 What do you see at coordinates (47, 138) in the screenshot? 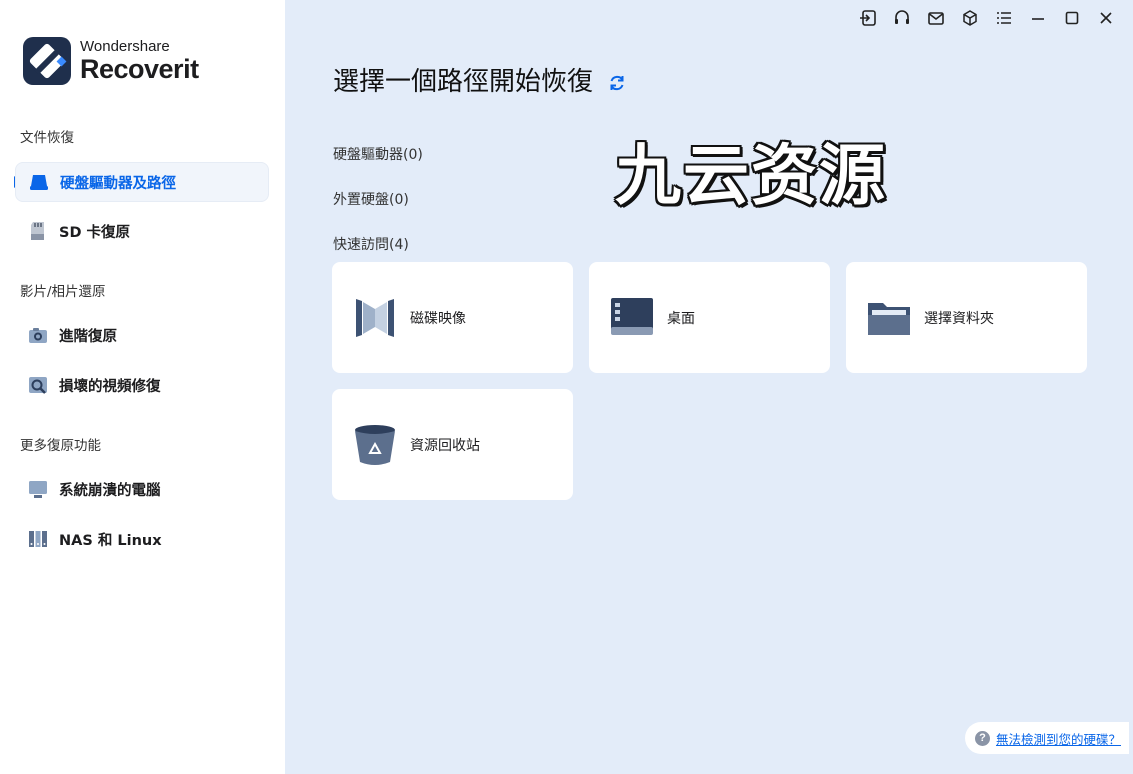
I see `section-title-file-recovery: 文件恢復` at bounding box center [47, 138].